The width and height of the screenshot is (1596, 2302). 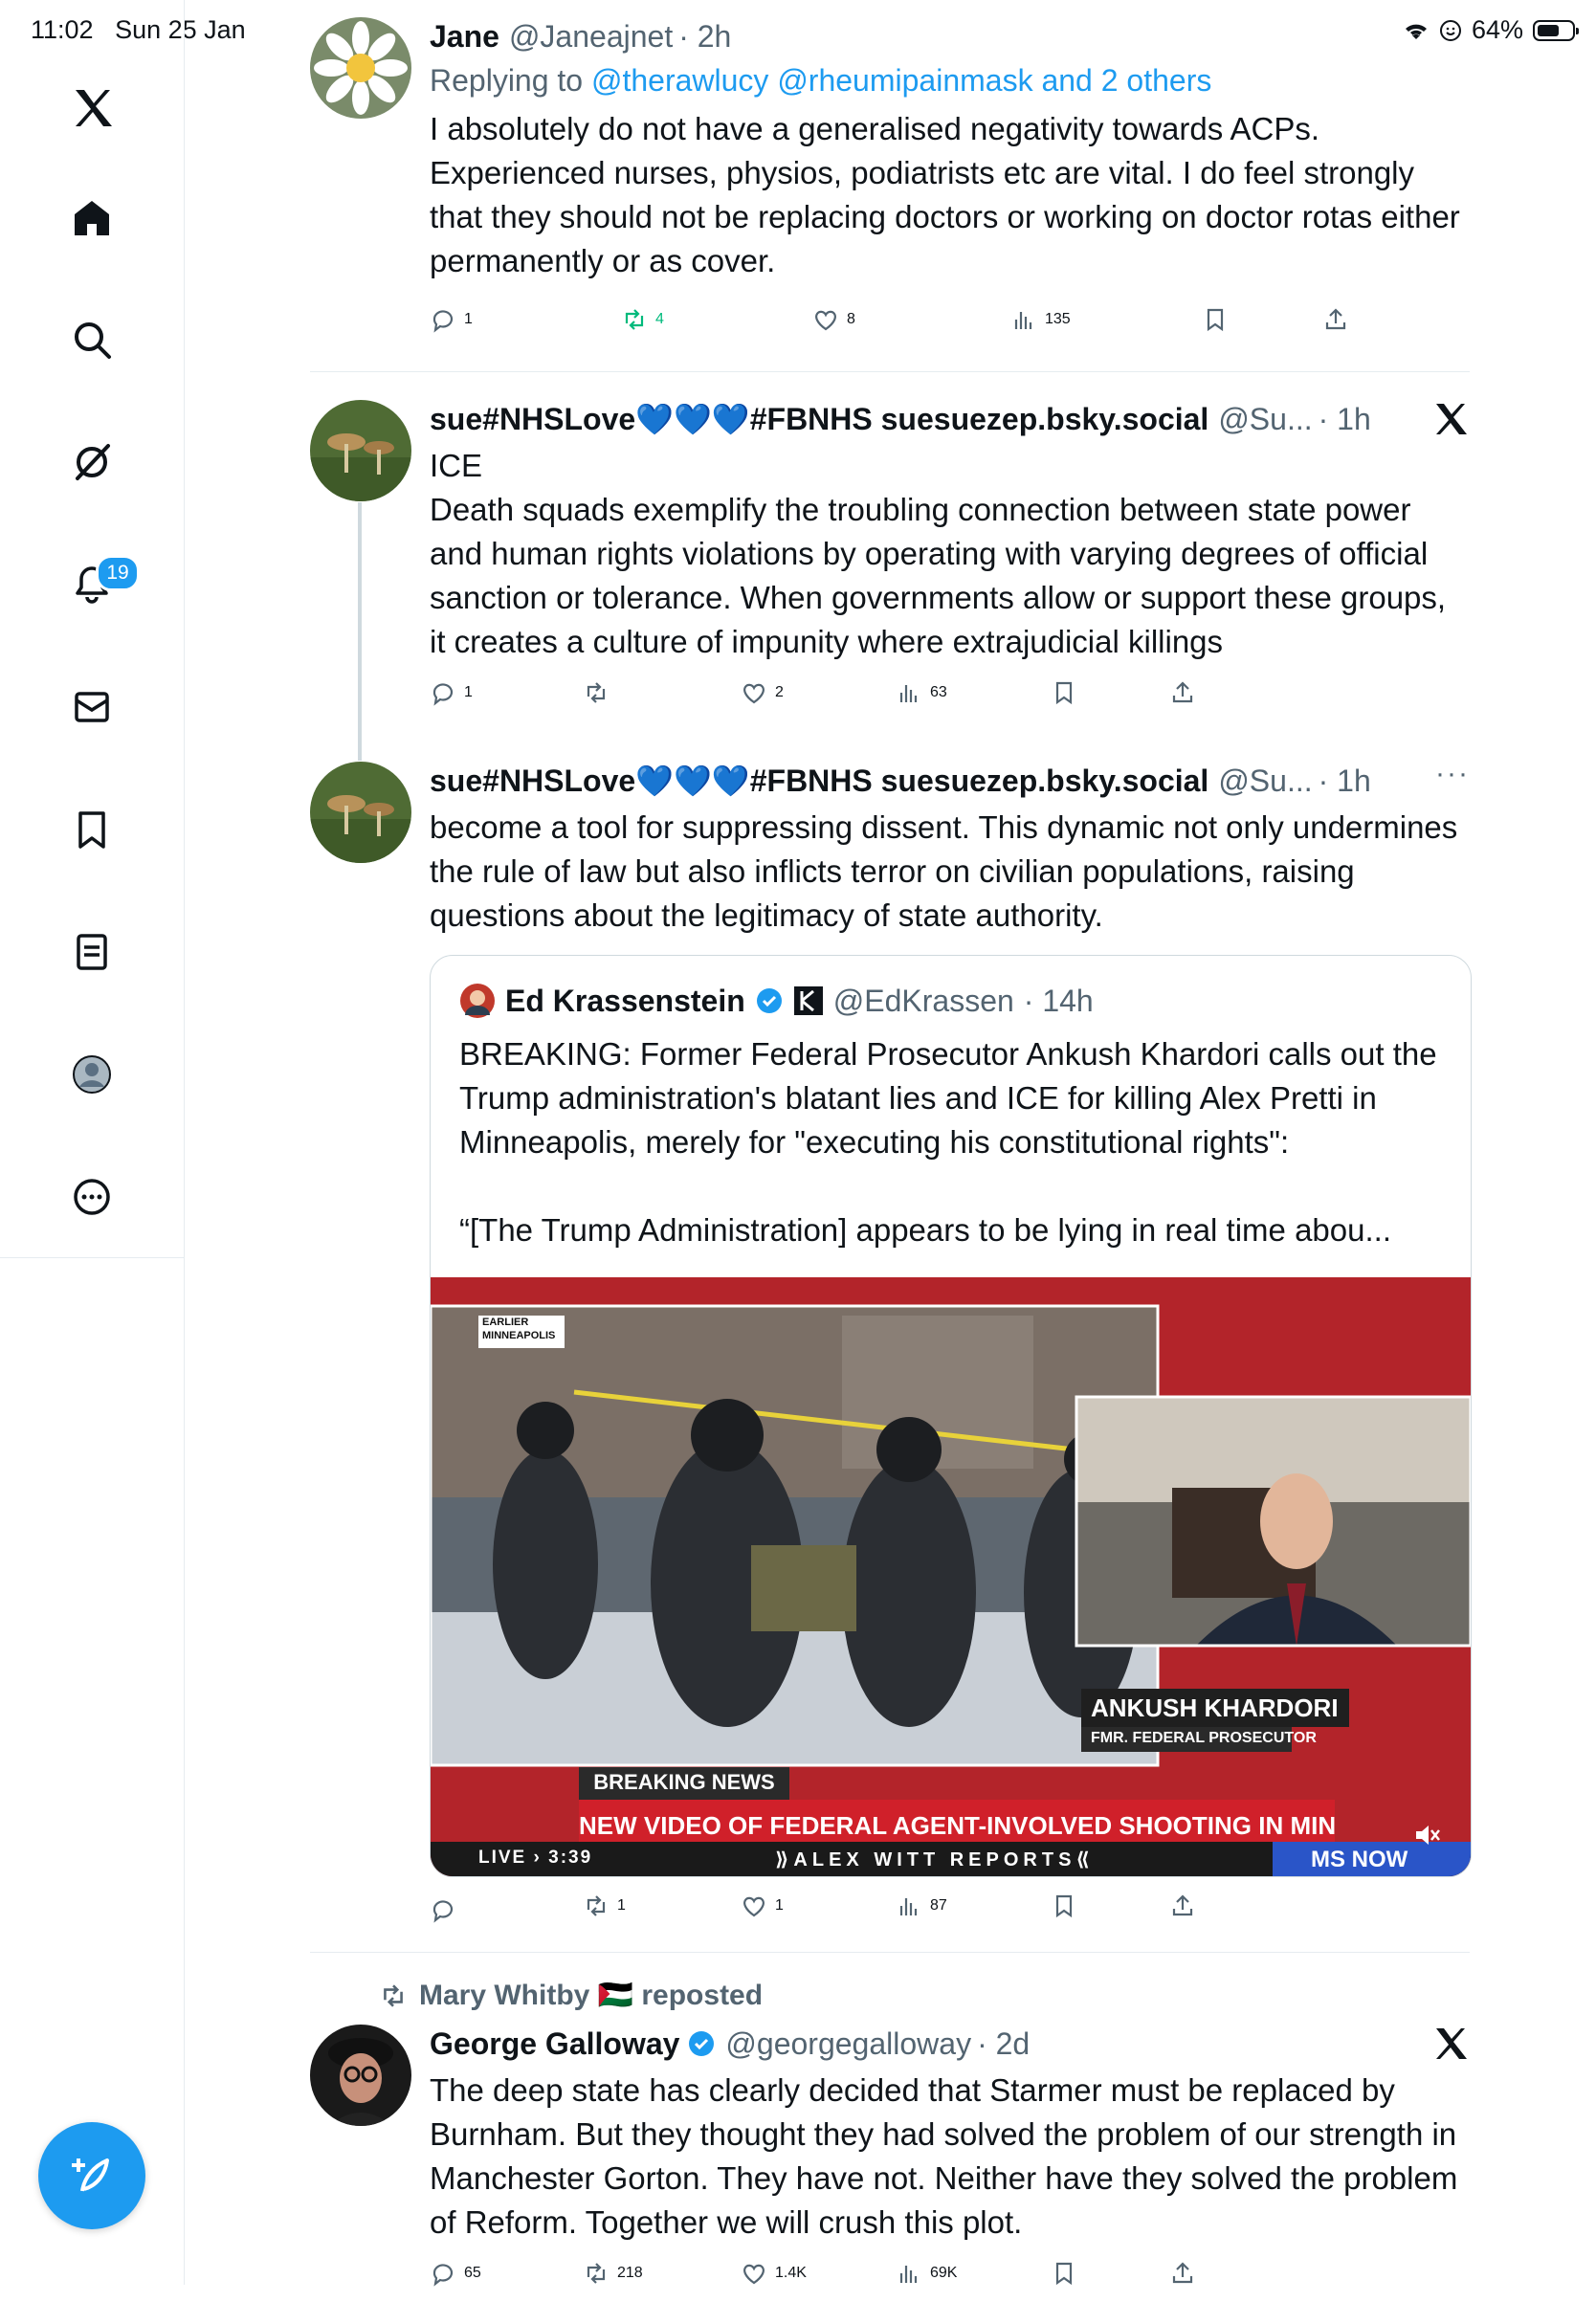 I want to click on mute-icon, so click(x=1427, y=1835).